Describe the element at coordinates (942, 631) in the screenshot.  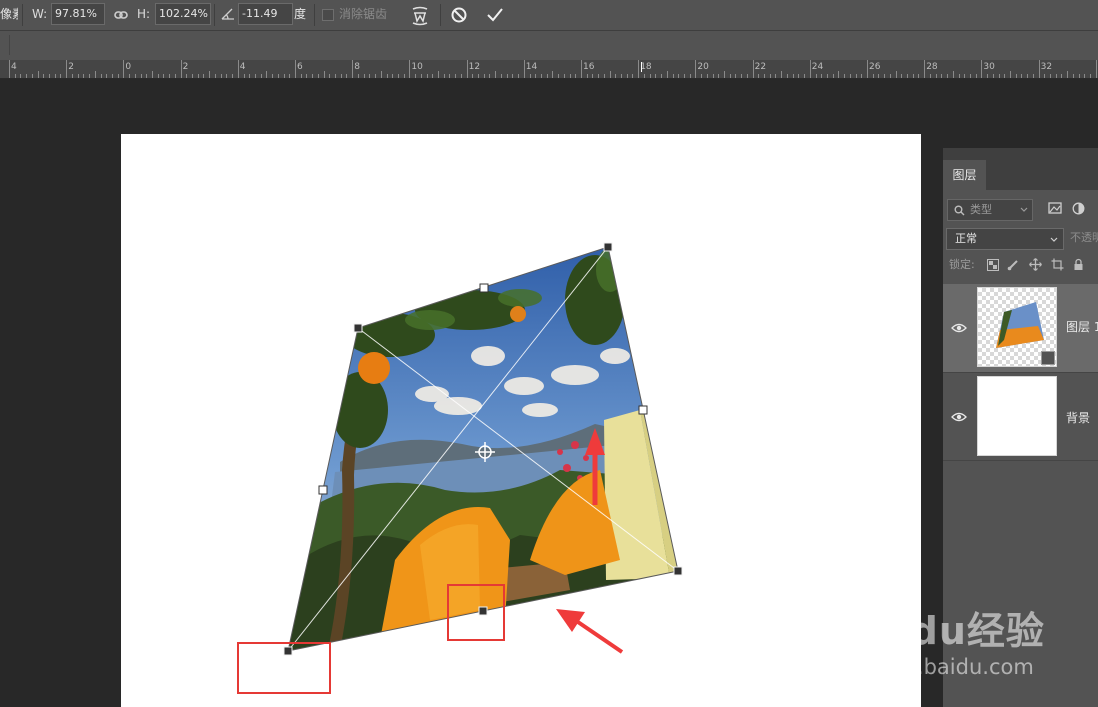
I see `watermark-brand: Baidu经验` at that location.